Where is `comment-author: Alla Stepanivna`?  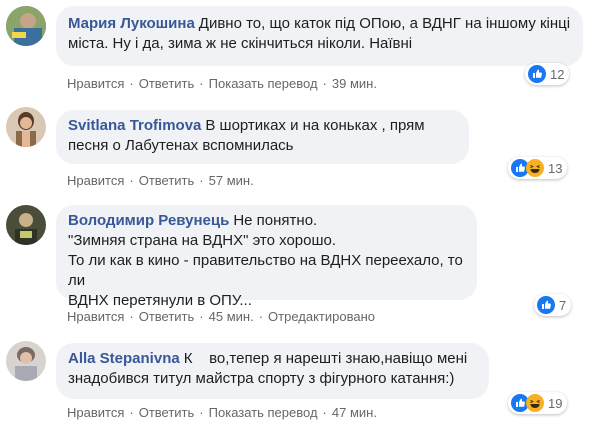 comment-author: Alla Stepanivna is located at coordinates (124, 358).